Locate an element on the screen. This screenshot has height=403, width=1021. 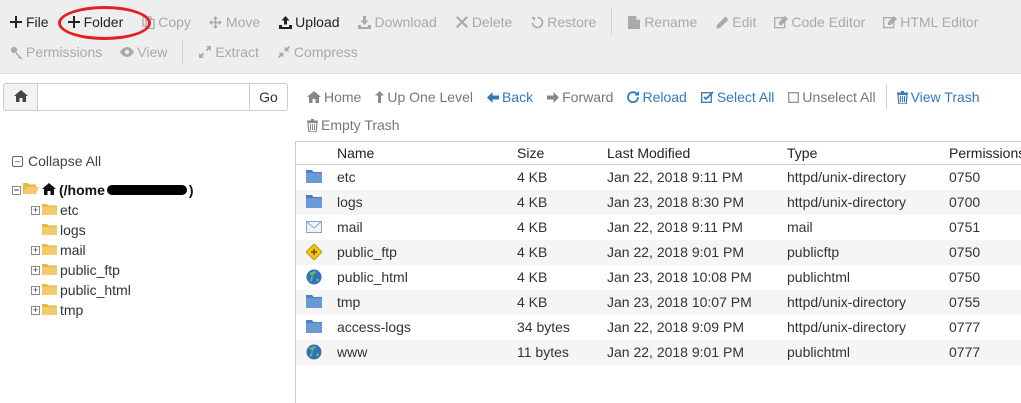
code-editor-button: Code Editor is located at coordinates (819, 22).